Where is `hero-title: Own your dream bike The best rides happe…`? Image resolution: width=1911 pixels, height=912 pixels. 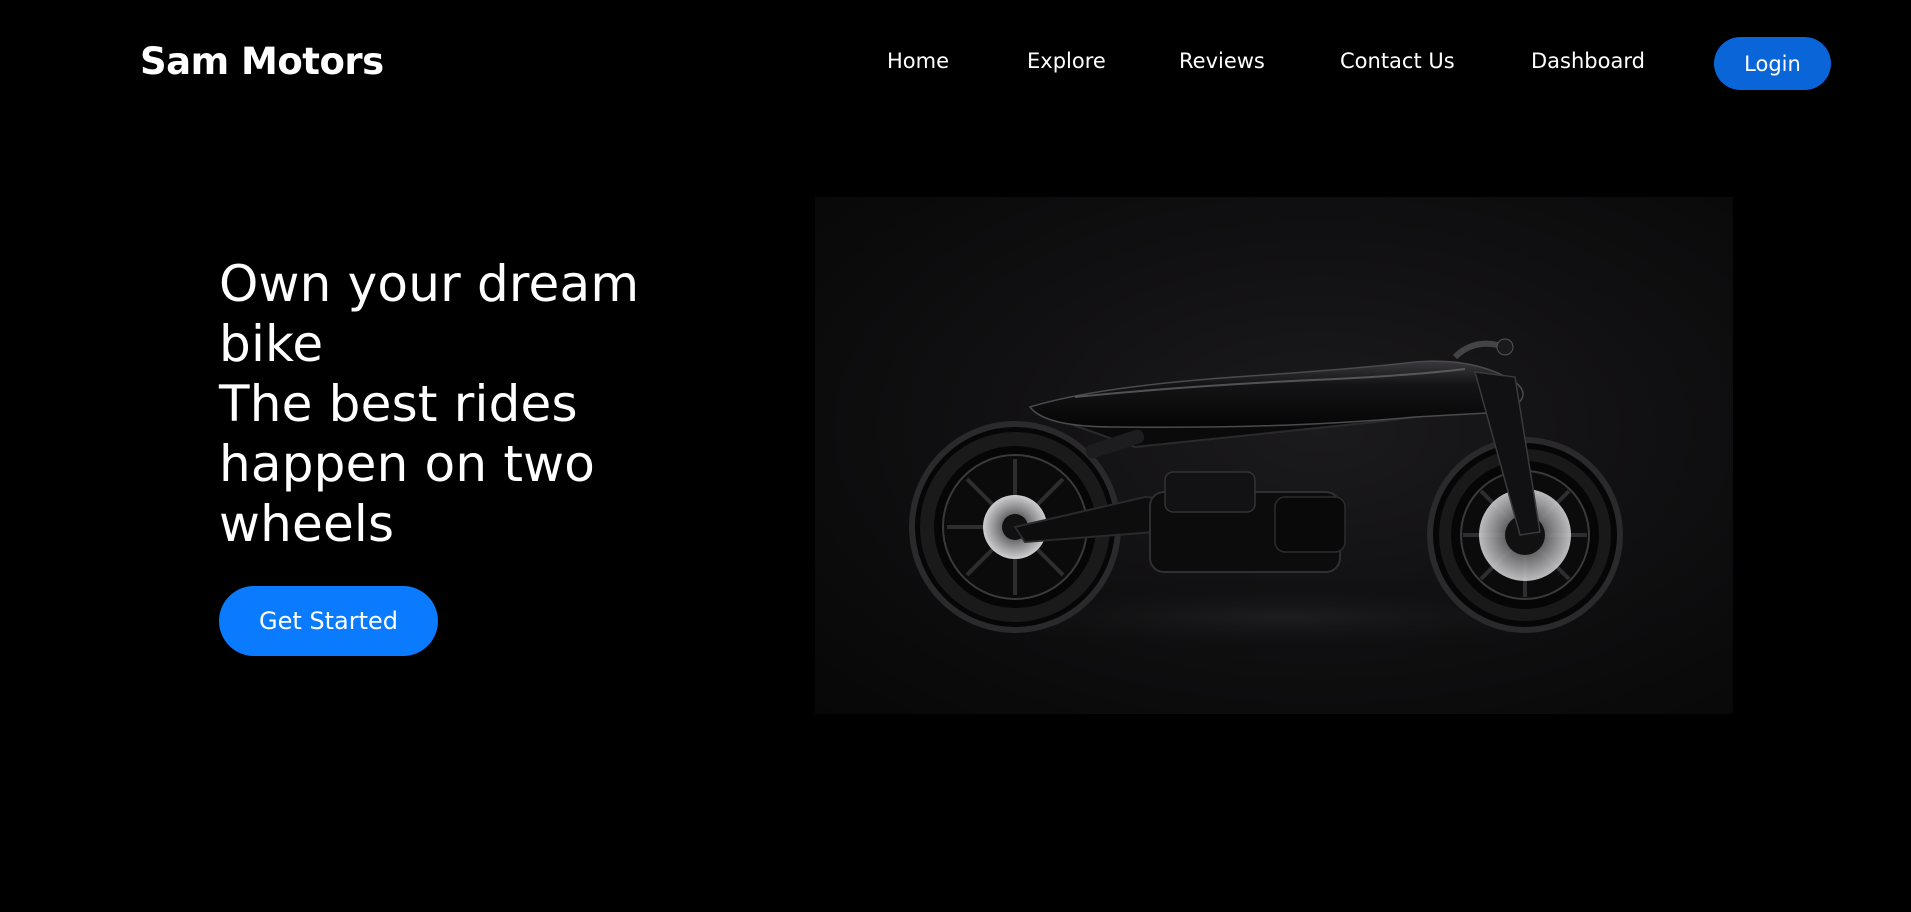 hero-title: Own your dream bike The best rides happe… is located at coordinates (454, 404).